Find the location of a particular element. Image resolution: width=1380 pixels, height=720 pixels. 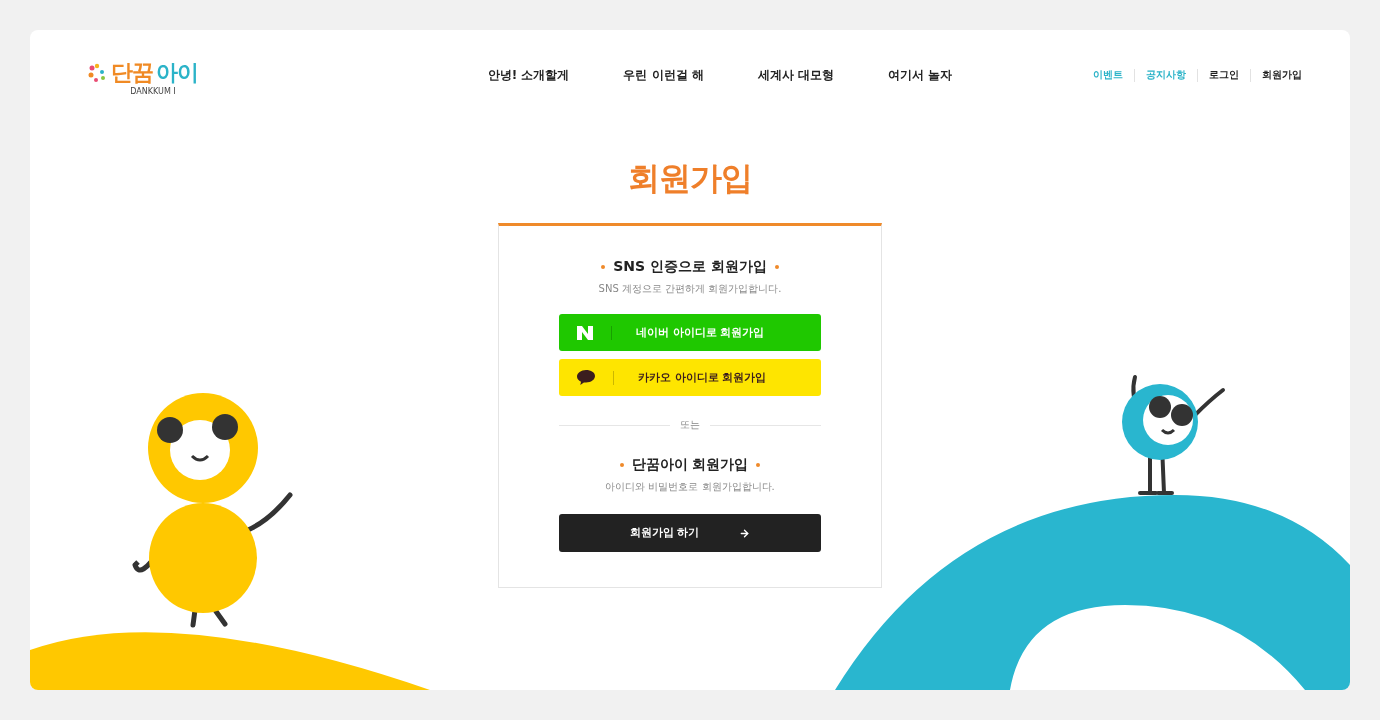

page-title: 회원가입 is located at coordinates (690, 178).